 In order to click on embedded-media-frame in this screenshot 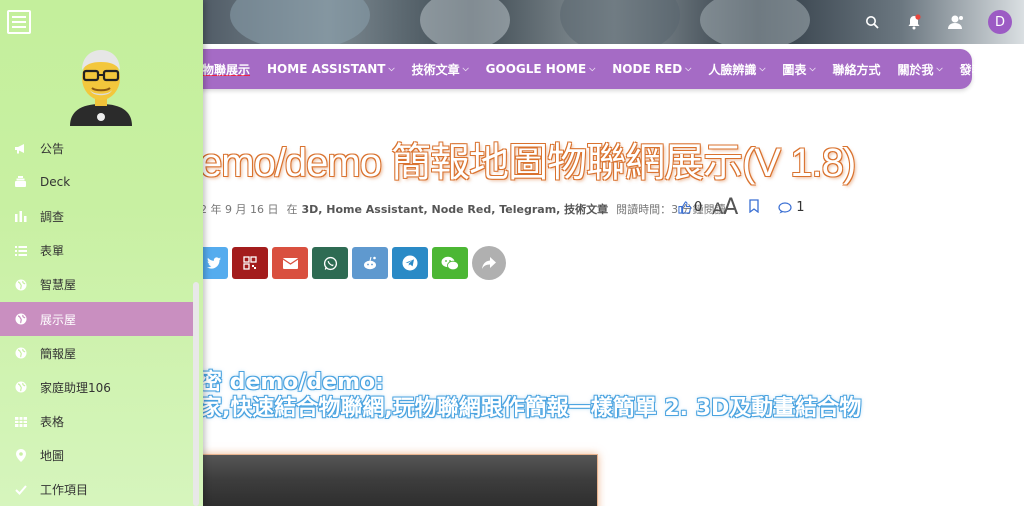, I will do `click(399, 480)`.